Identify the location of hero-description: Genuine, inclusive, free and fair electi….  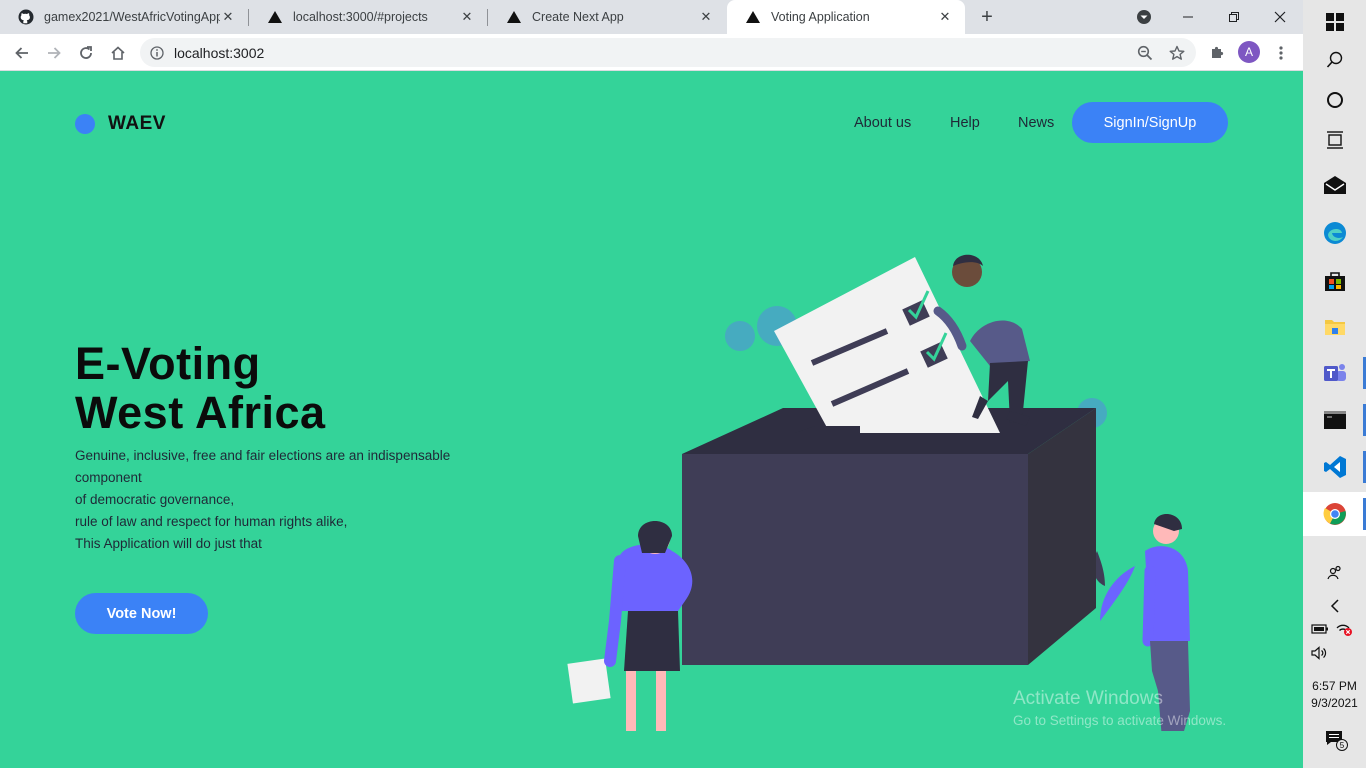
(280, 500).